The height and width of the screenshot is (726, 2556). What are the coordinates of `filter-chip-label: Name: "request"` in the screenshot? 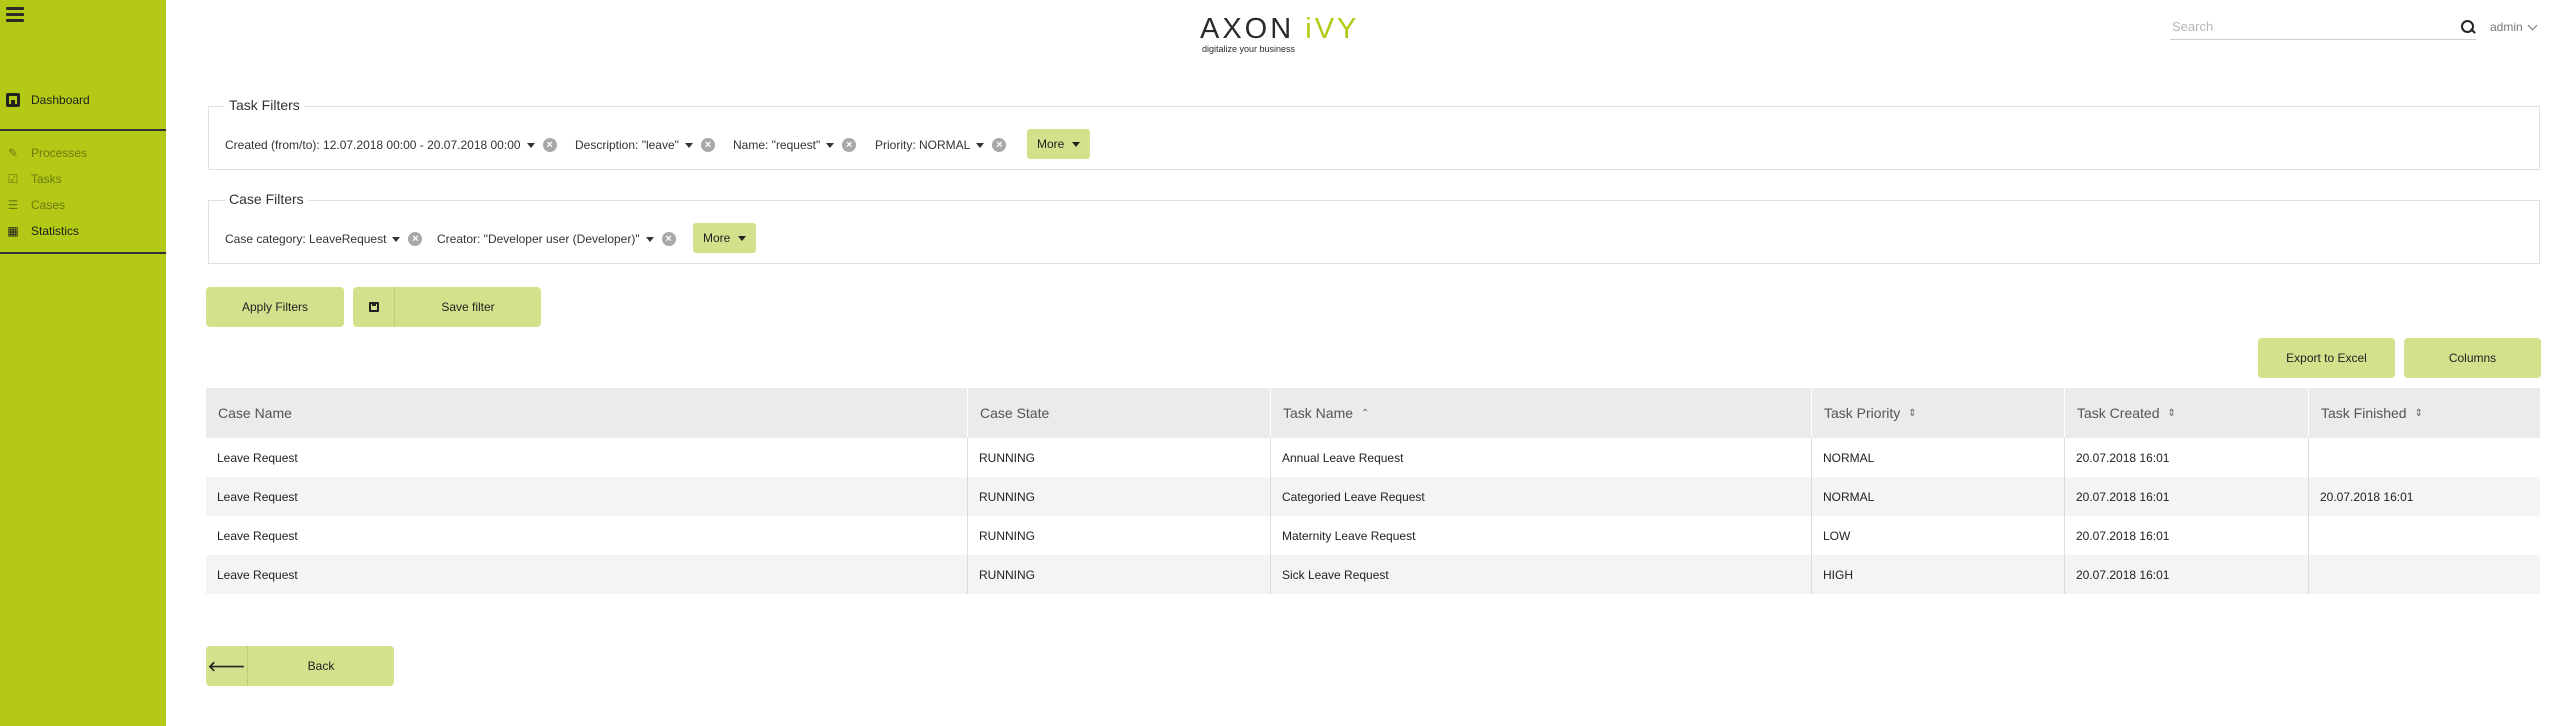 It's located at (777, 145).